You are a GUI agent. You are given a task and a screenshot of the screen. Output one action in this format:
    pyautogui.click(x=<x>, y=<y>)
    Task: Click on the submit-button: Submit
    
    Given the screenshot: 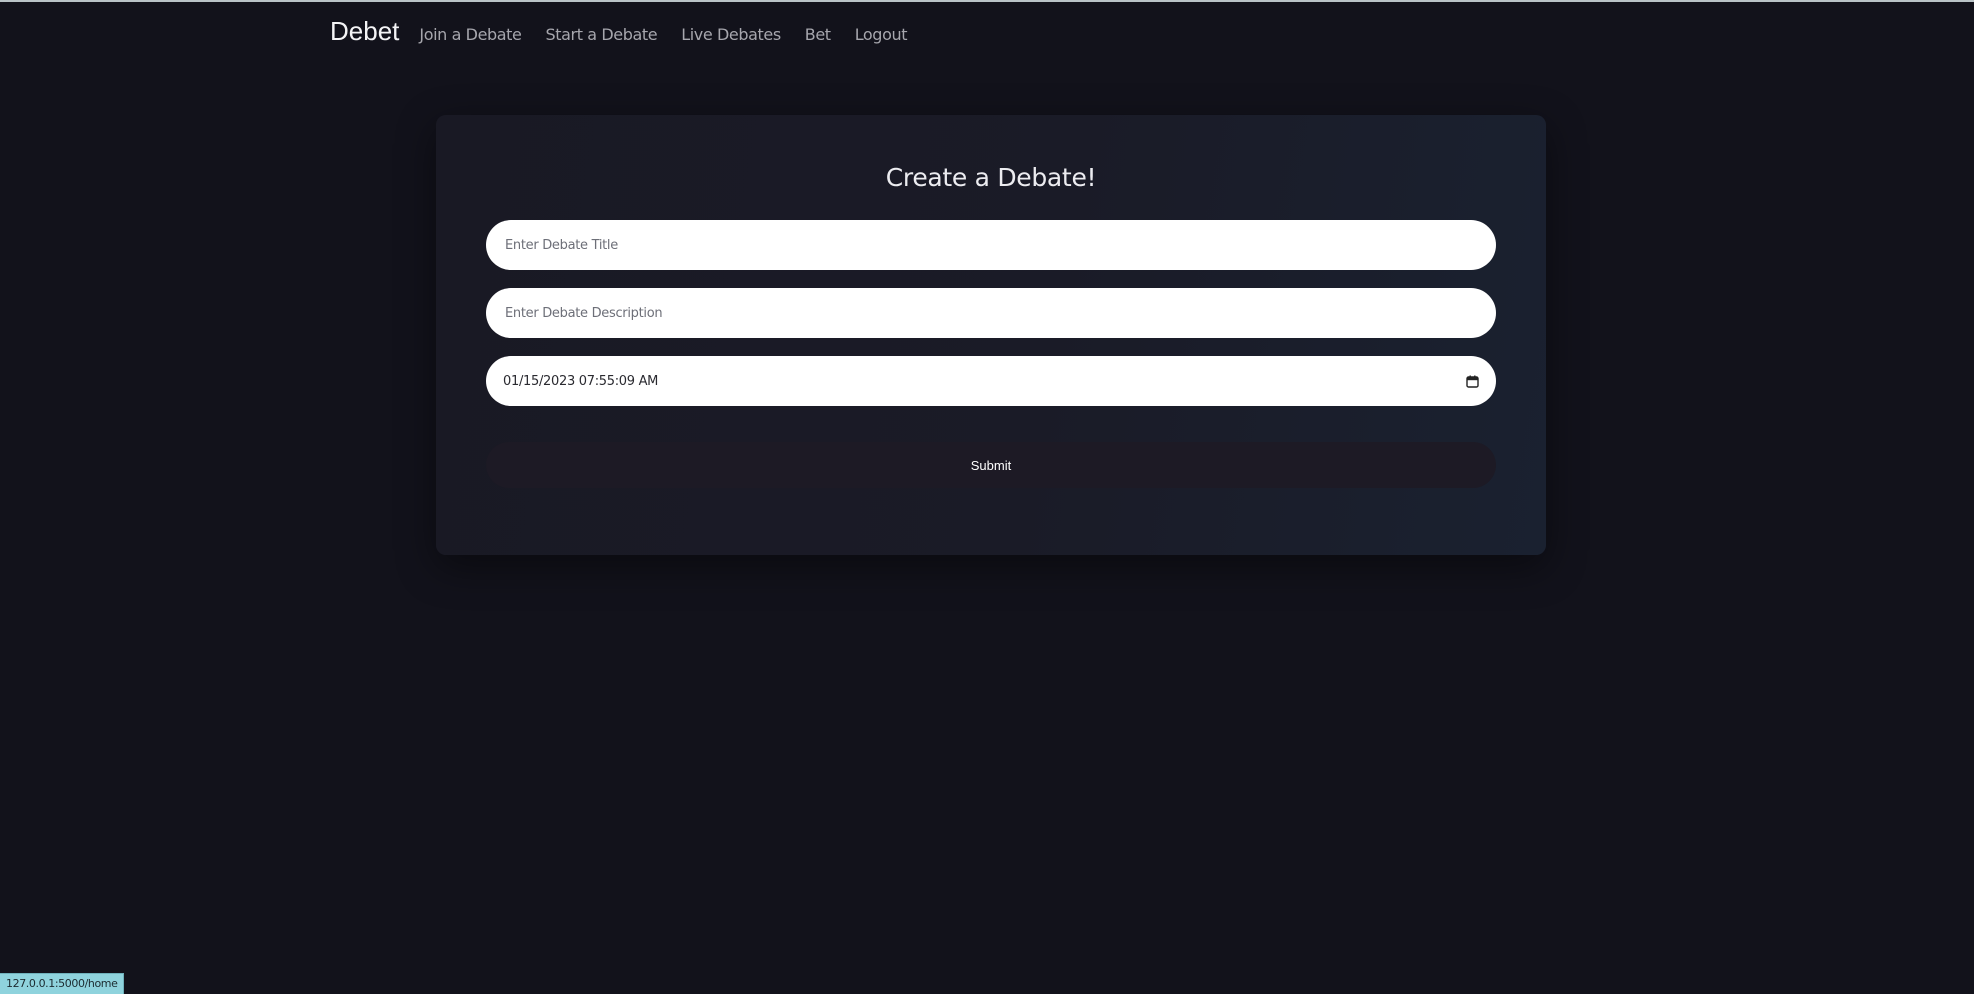 What is the action you would take?
    pyautogui.click(x=991, y=465)
    